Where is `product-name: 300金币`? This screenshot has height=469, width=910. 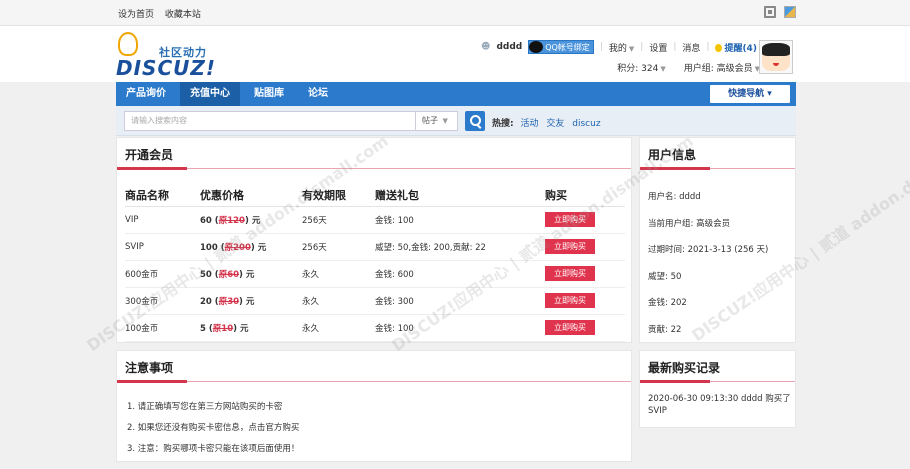
product-name: 300金币 is located at coordinates (162, 301).